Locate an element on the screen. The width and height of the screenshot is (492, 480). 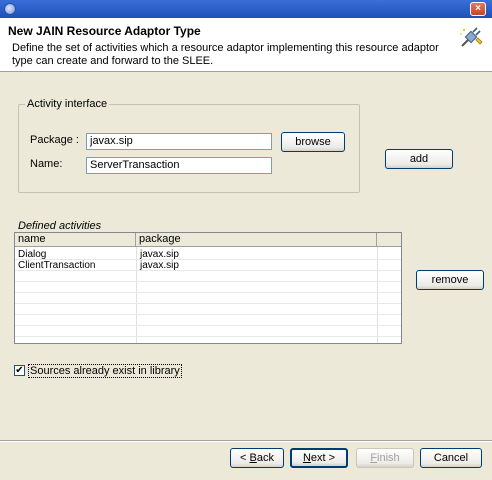
table-row: ClientTransaction javax.sip is located at coordinates (208, 265).